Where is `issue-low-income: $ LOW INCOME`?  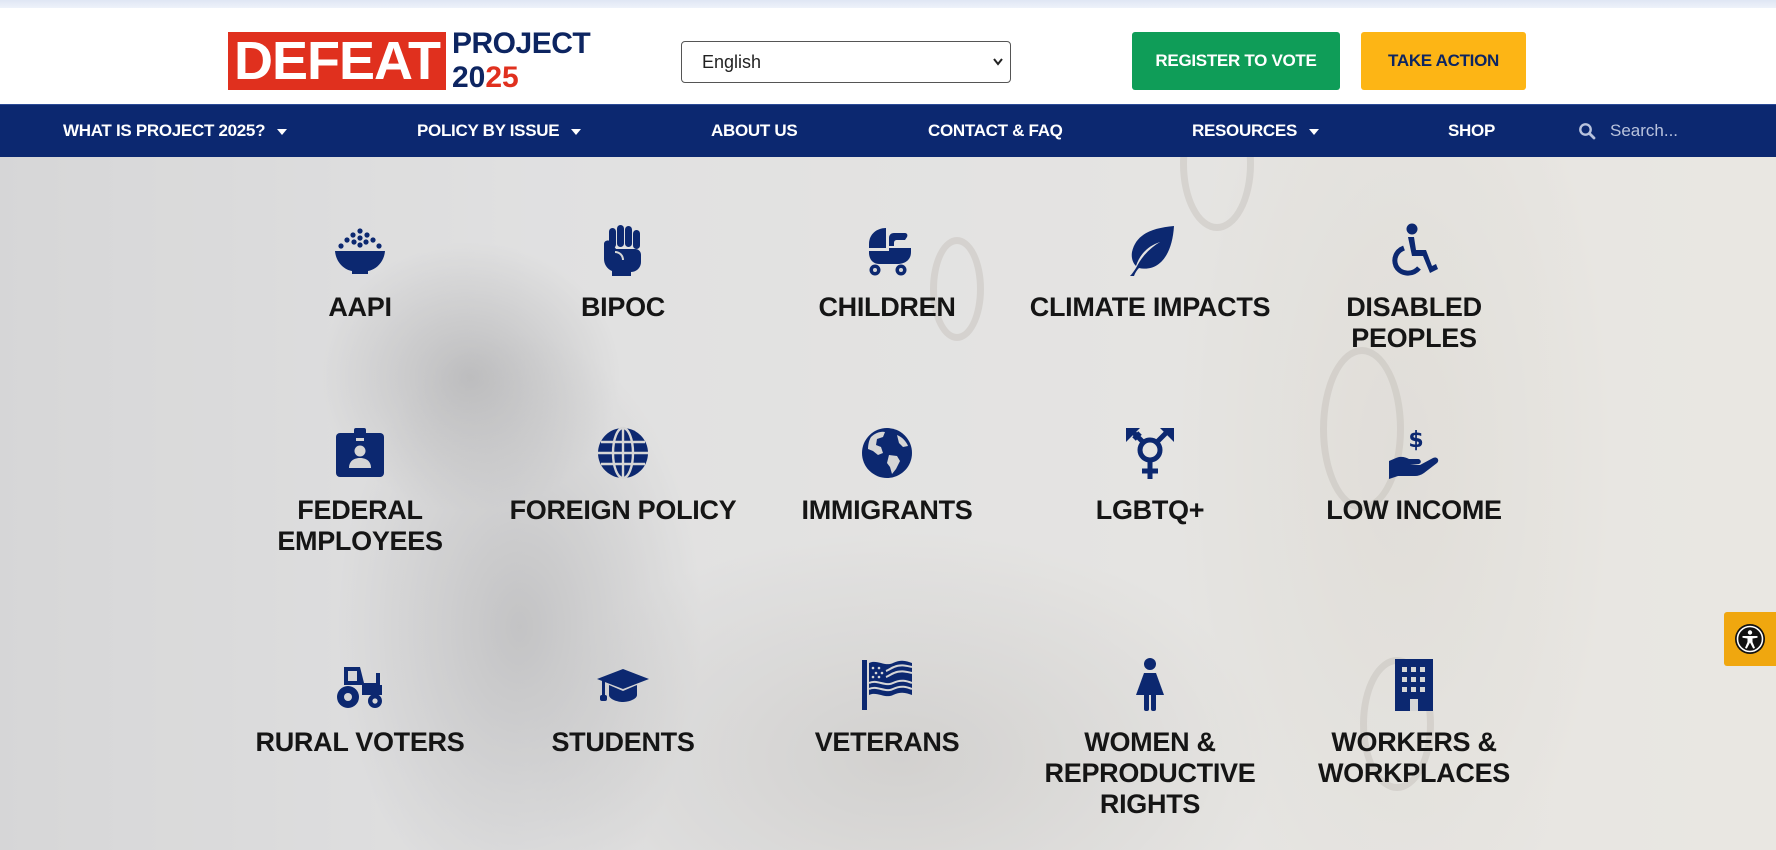 issue-low-income: $ LOW INCOME is located at coordinates (1414, 475).